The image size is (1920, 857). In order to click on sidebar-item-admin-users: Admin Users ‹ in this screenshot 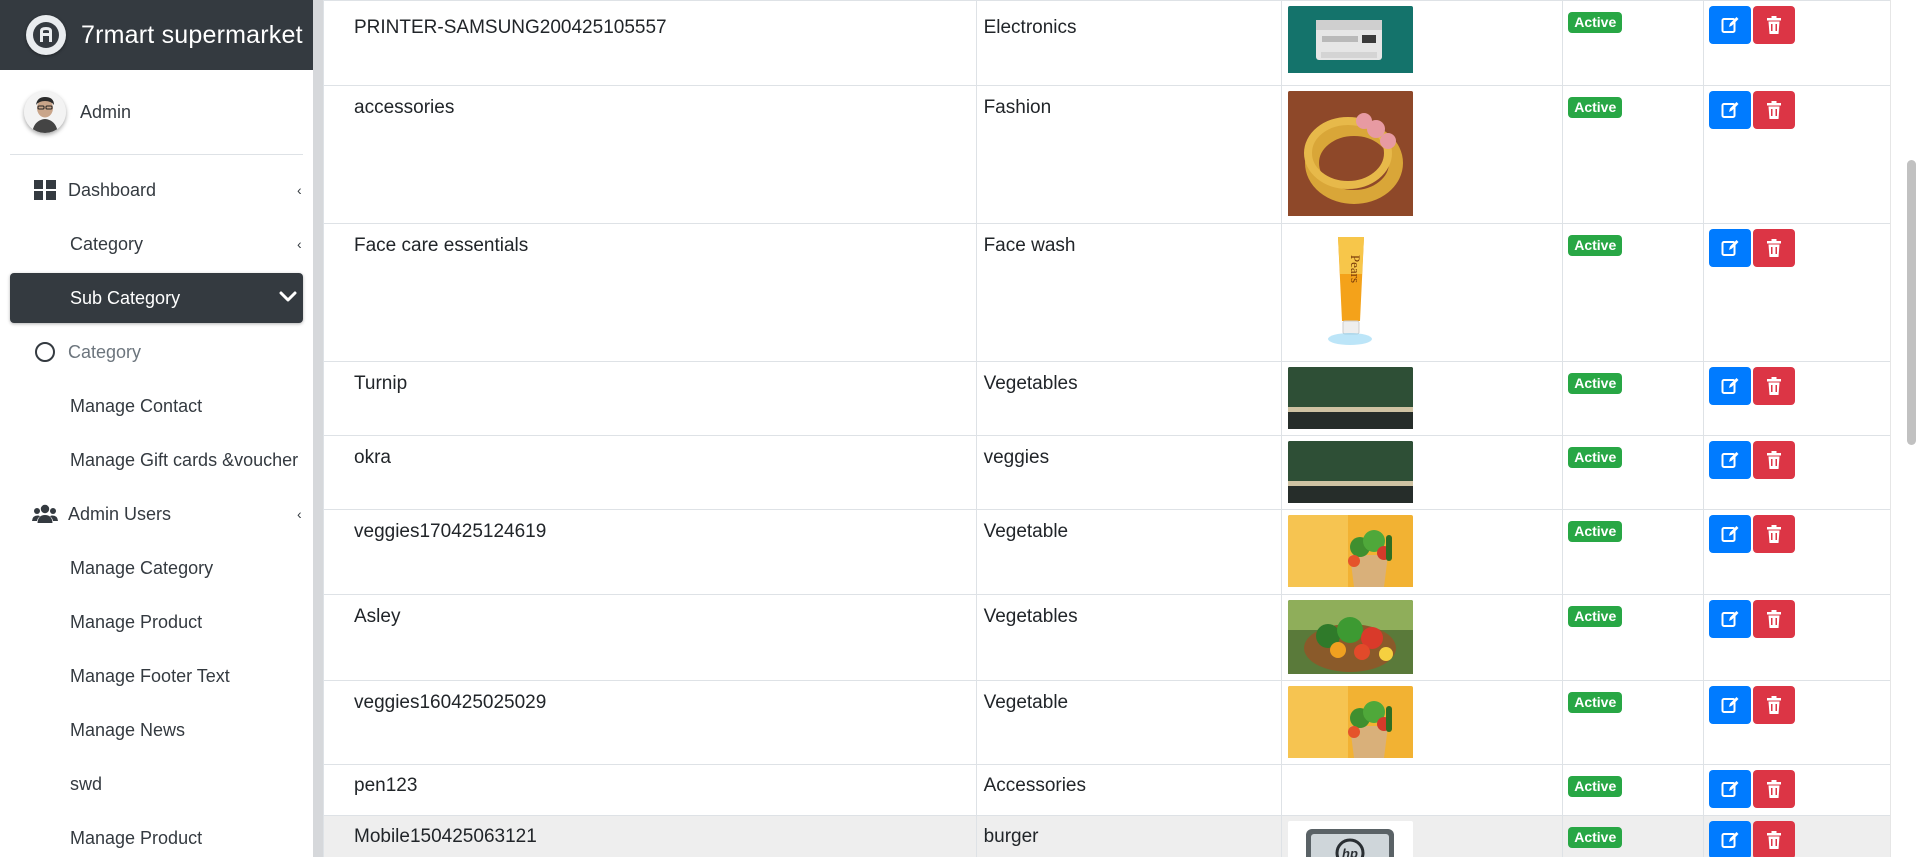, I will do `click(156, 514)`.